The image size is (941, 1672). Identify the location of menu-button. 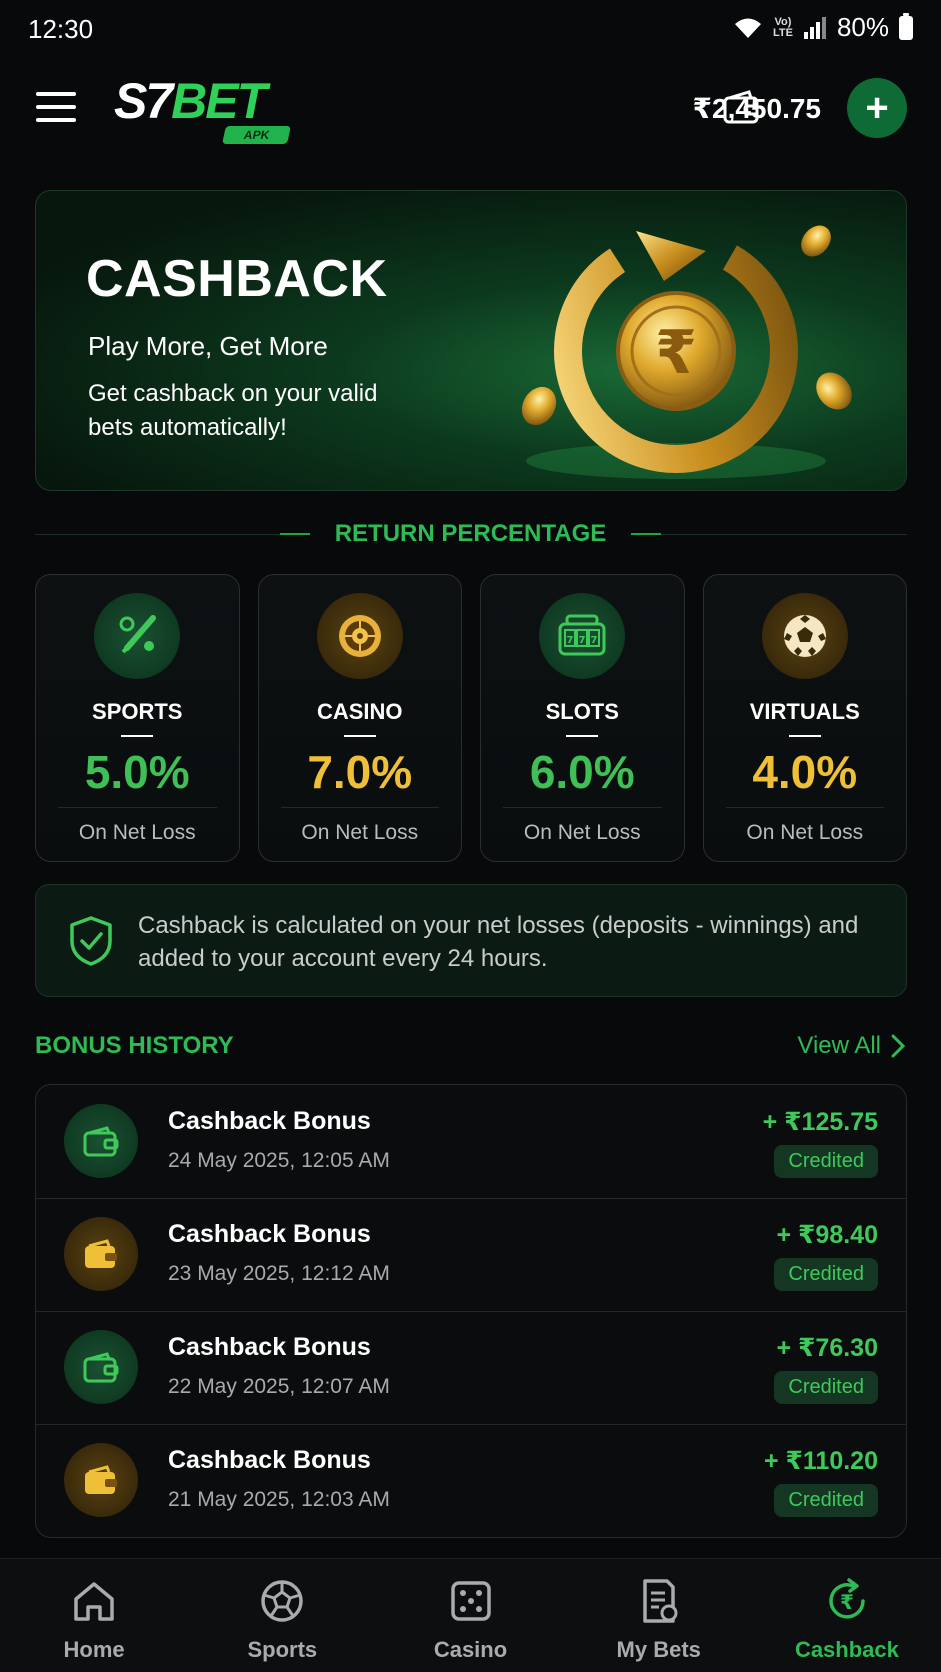
(56, 109).